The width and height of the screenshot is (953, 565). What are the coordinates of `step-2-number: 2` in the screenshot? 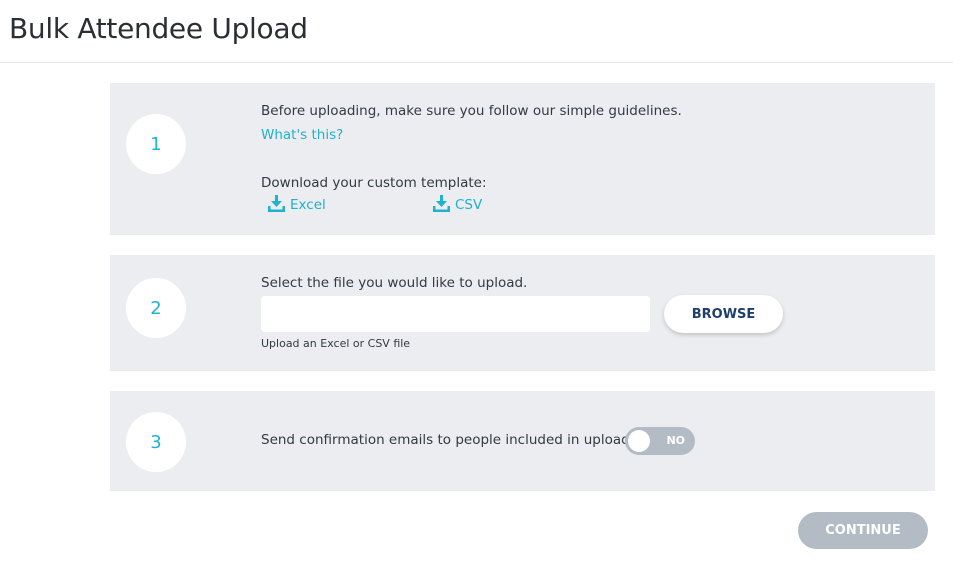 It's located at (156, 308).